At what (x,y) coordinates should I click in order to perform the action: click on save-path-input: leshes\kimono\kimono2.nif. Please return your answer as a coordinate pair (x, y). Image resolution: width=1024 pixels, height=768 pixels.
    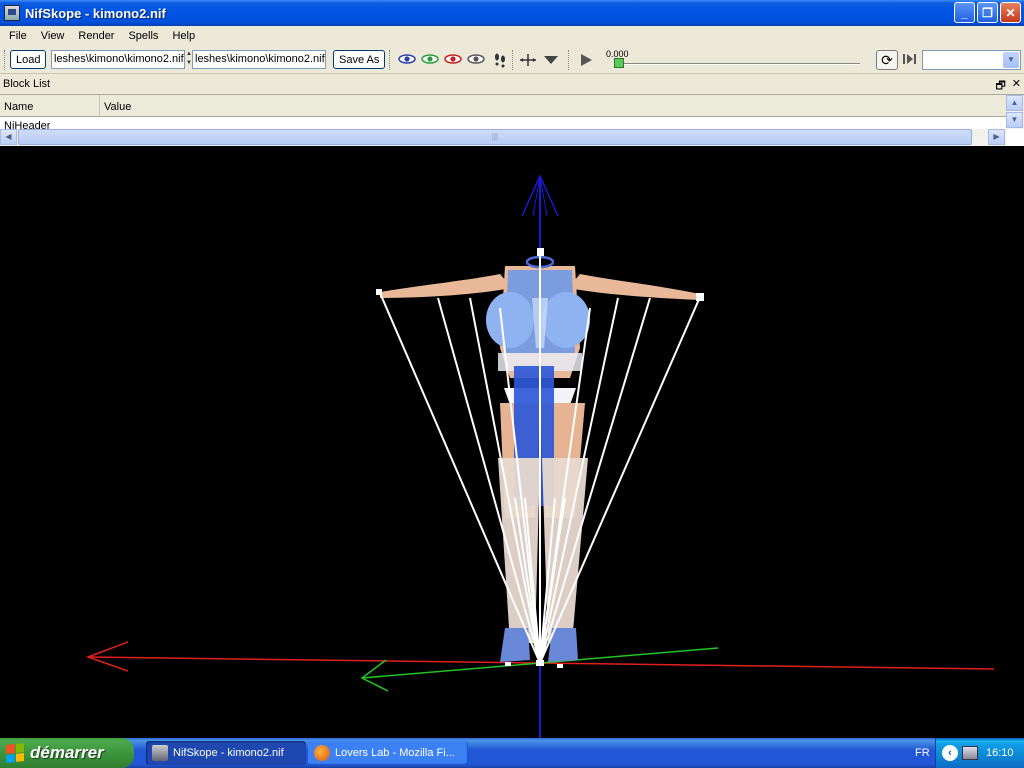
    Looking at the image, I should click on (259, 59).